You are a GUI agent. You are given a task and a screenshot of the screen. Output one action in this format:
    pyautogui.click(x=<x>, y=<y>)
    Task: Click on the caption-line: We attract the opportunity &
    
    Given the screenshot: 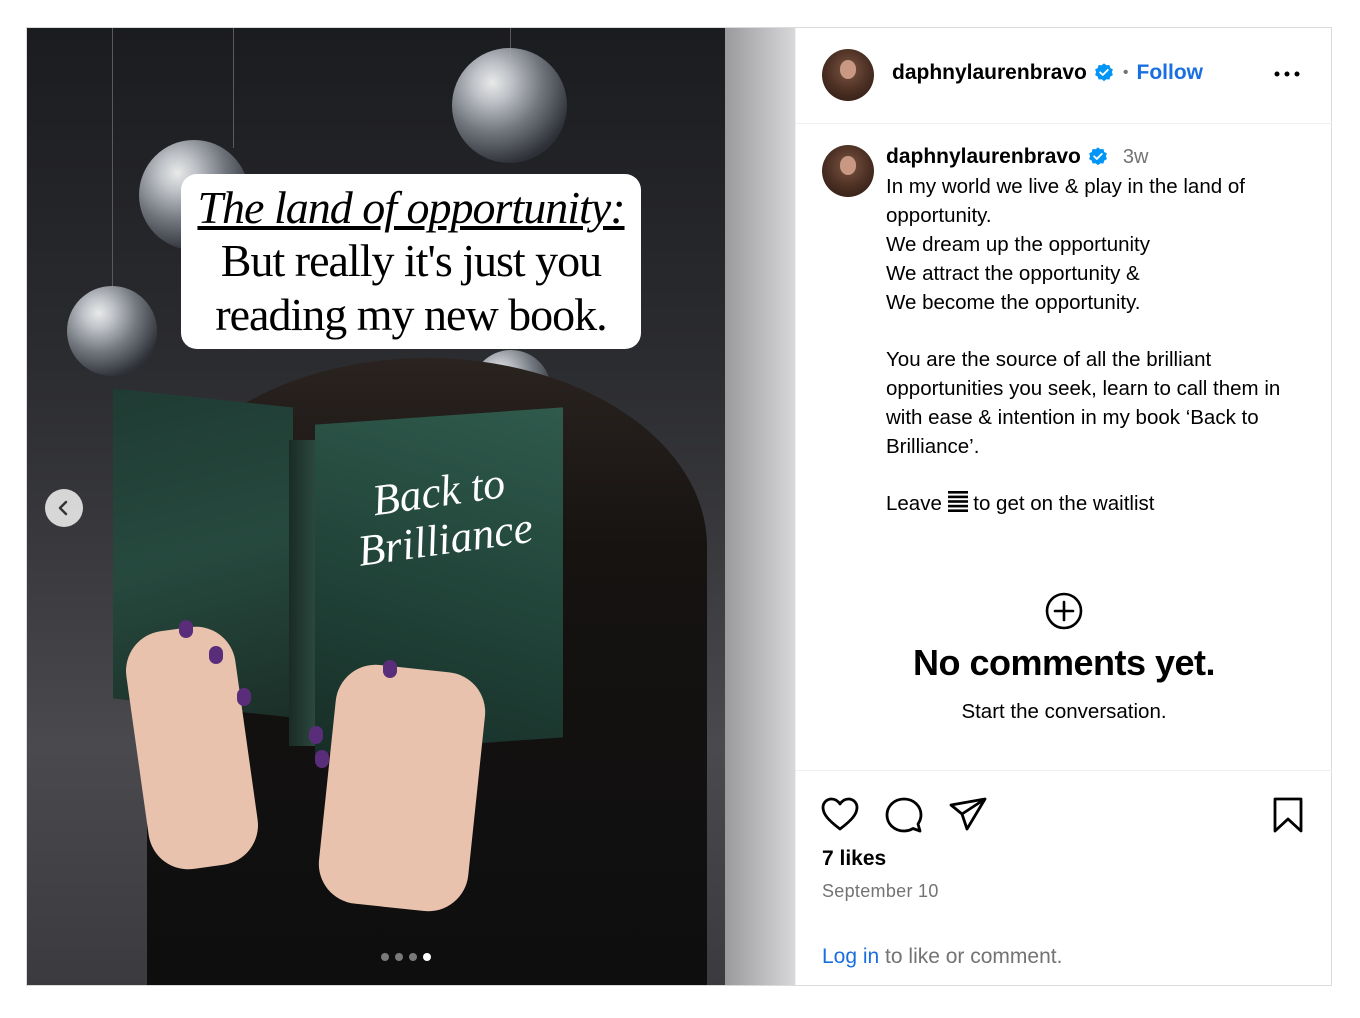 What is the action you would take?
    pyautogui.click(x=1013, y=273)
    